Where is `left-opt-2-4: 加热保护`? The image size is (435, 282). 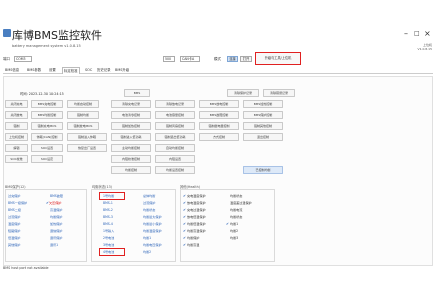 left-opt-2-4: 加热保护 is located at coordinates (56, 224).